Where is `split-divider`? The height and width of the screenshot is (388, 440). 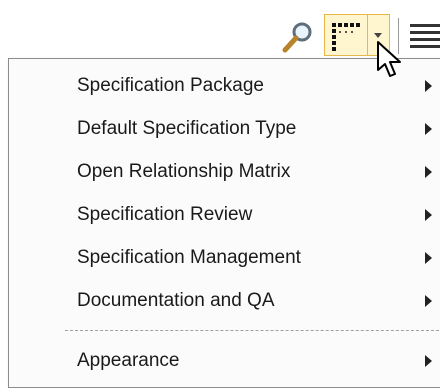 split-divider is located at coordinates (367, 35).